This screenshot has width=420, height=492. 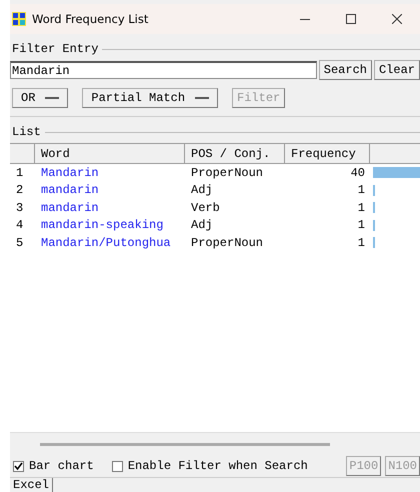 I want to click on group-label: Filter Entry, so click(x=55, y=49).